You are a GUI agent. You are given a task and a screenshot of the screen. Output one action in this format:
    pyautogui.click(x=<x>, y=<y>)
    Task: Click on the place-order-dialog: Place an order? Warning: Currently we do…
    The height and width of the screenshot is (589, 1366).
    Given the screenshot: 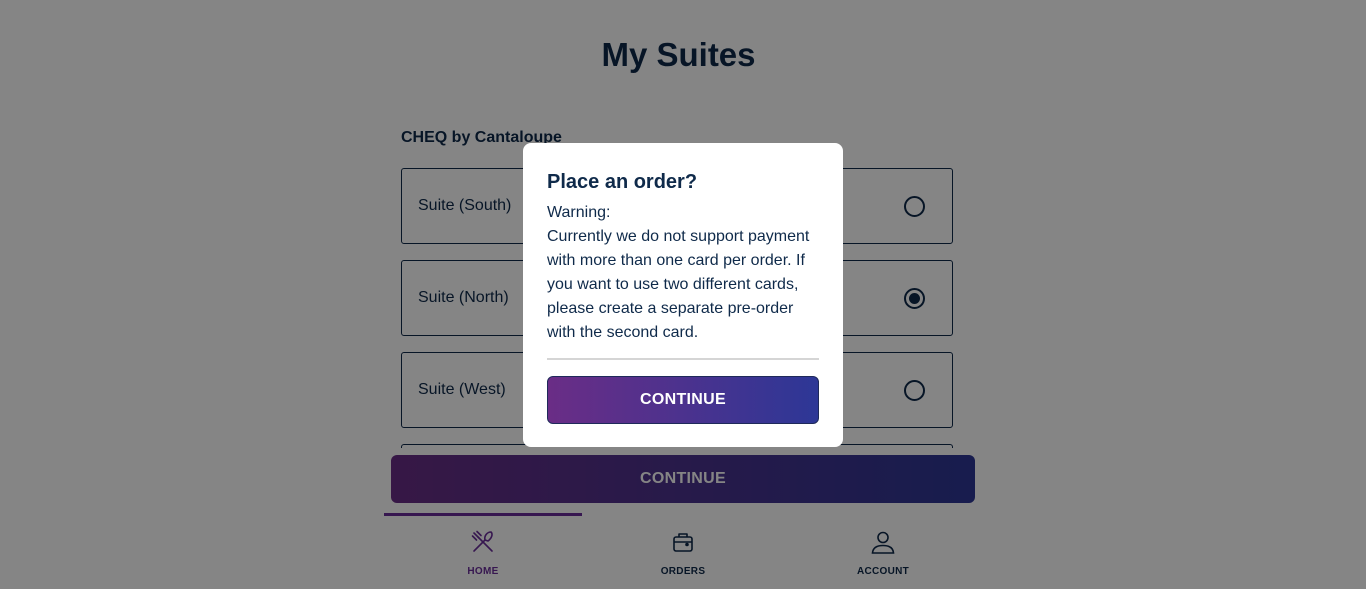 What is the action you would take?
    pyautogui.click(x=683, y=295)
    